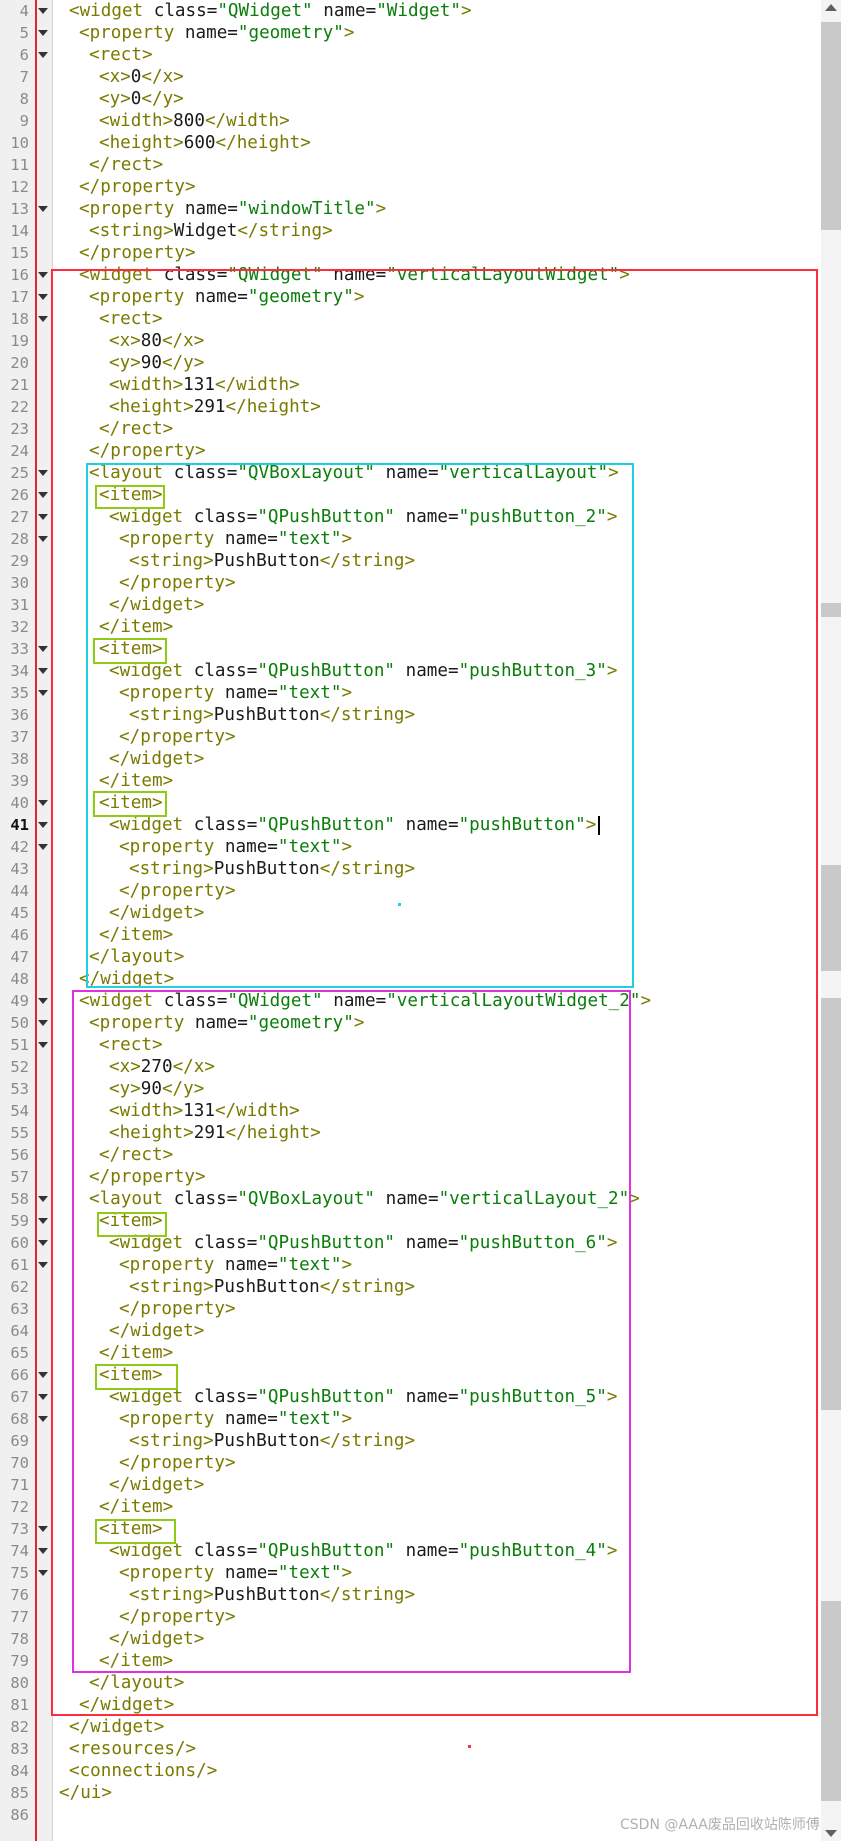 The height and width of the screenshot is (1841, 841). I want to click on code-line: 33 <item>, so click(410, 649).